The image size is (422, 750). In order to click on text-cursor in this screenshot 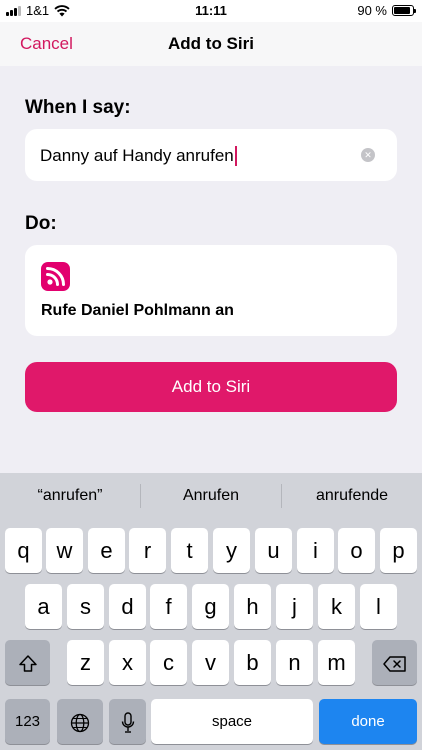, I will do `click(235, 156)`.